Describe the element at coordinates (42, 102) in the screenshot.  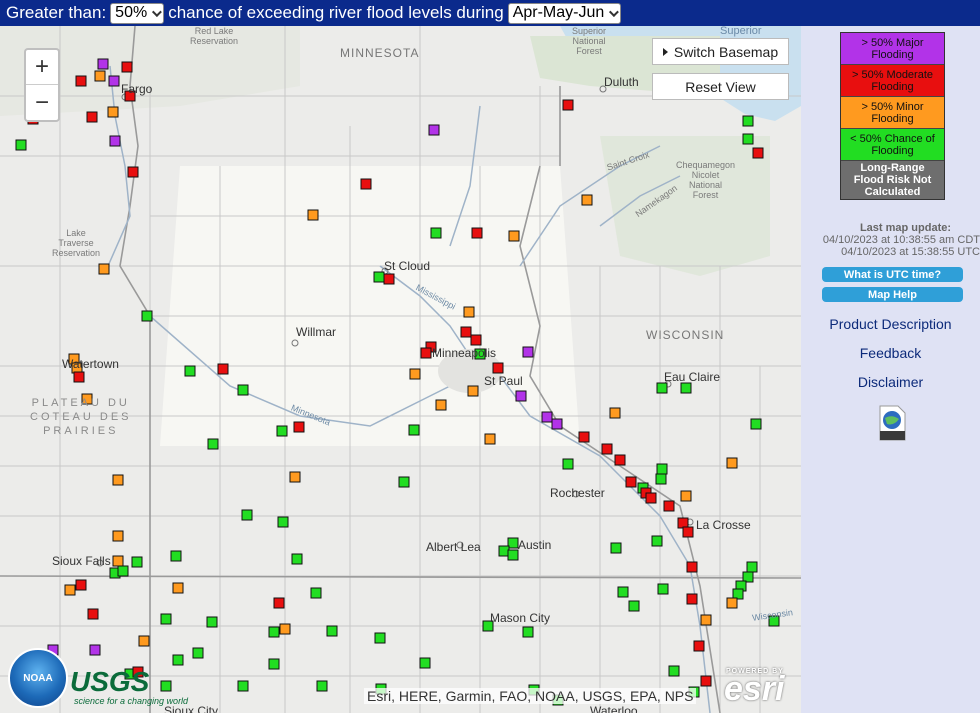
I see `zoom-out-button: −` at that location.